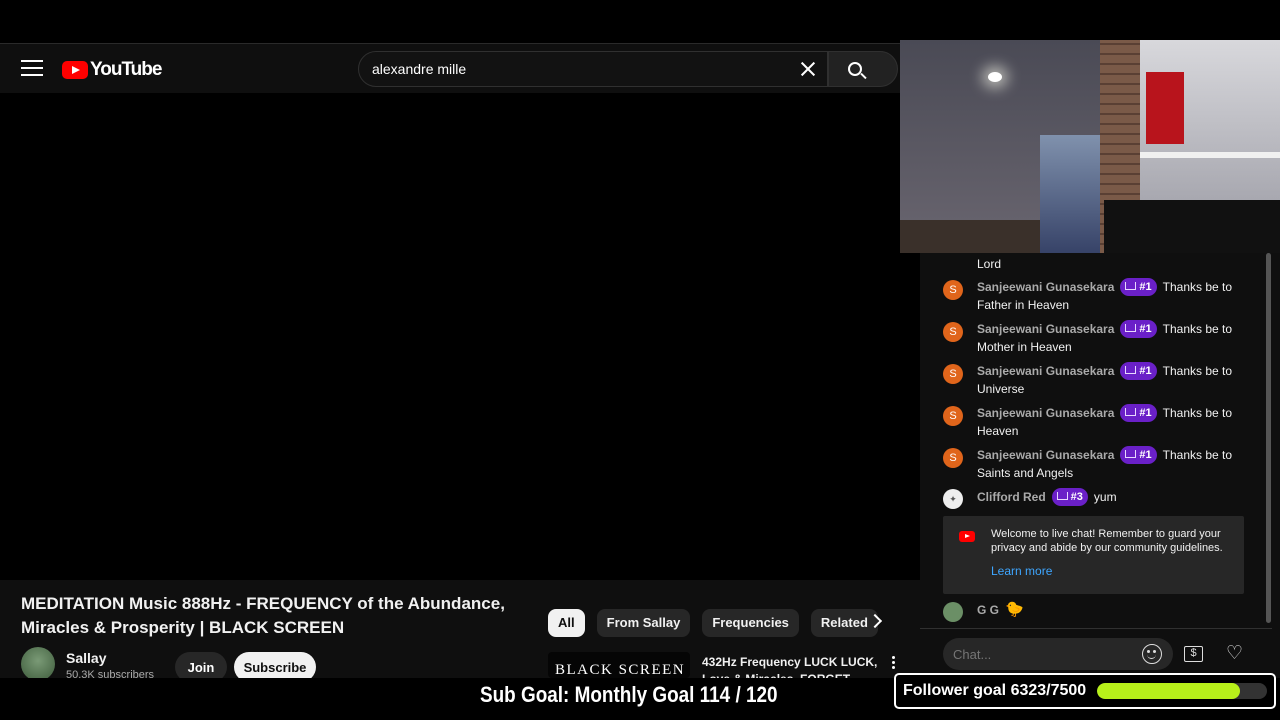  I want to click on chat-input, so click(1058, 654).